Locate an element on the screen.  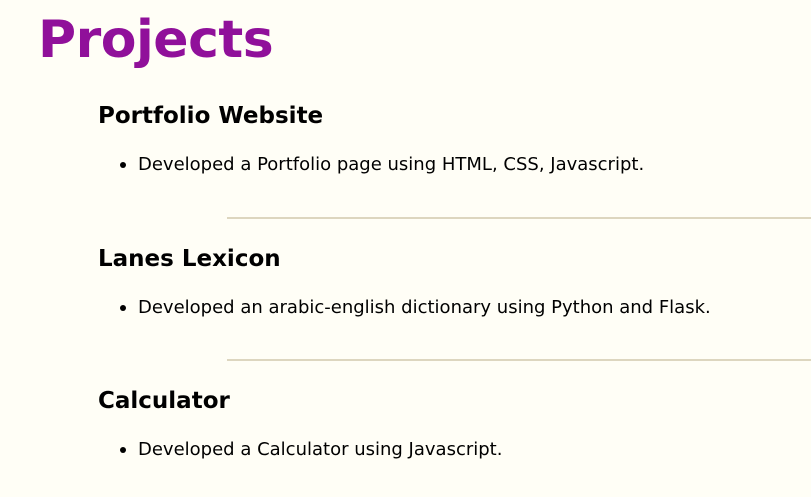
project-title: Lanes Lexicon is located at coordinates (189, 259).